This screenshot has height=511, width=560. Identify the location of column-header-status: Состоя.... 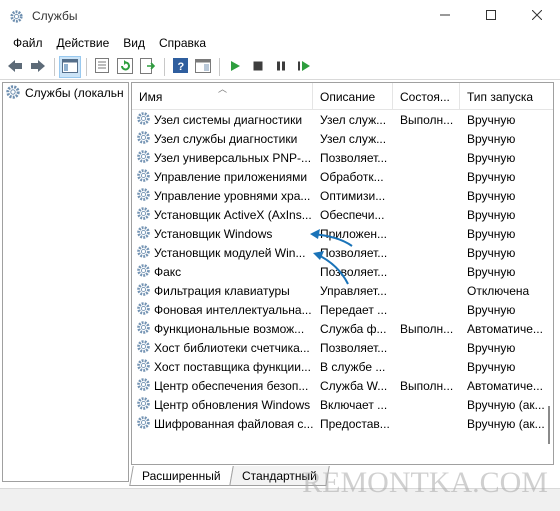
(426, 96).